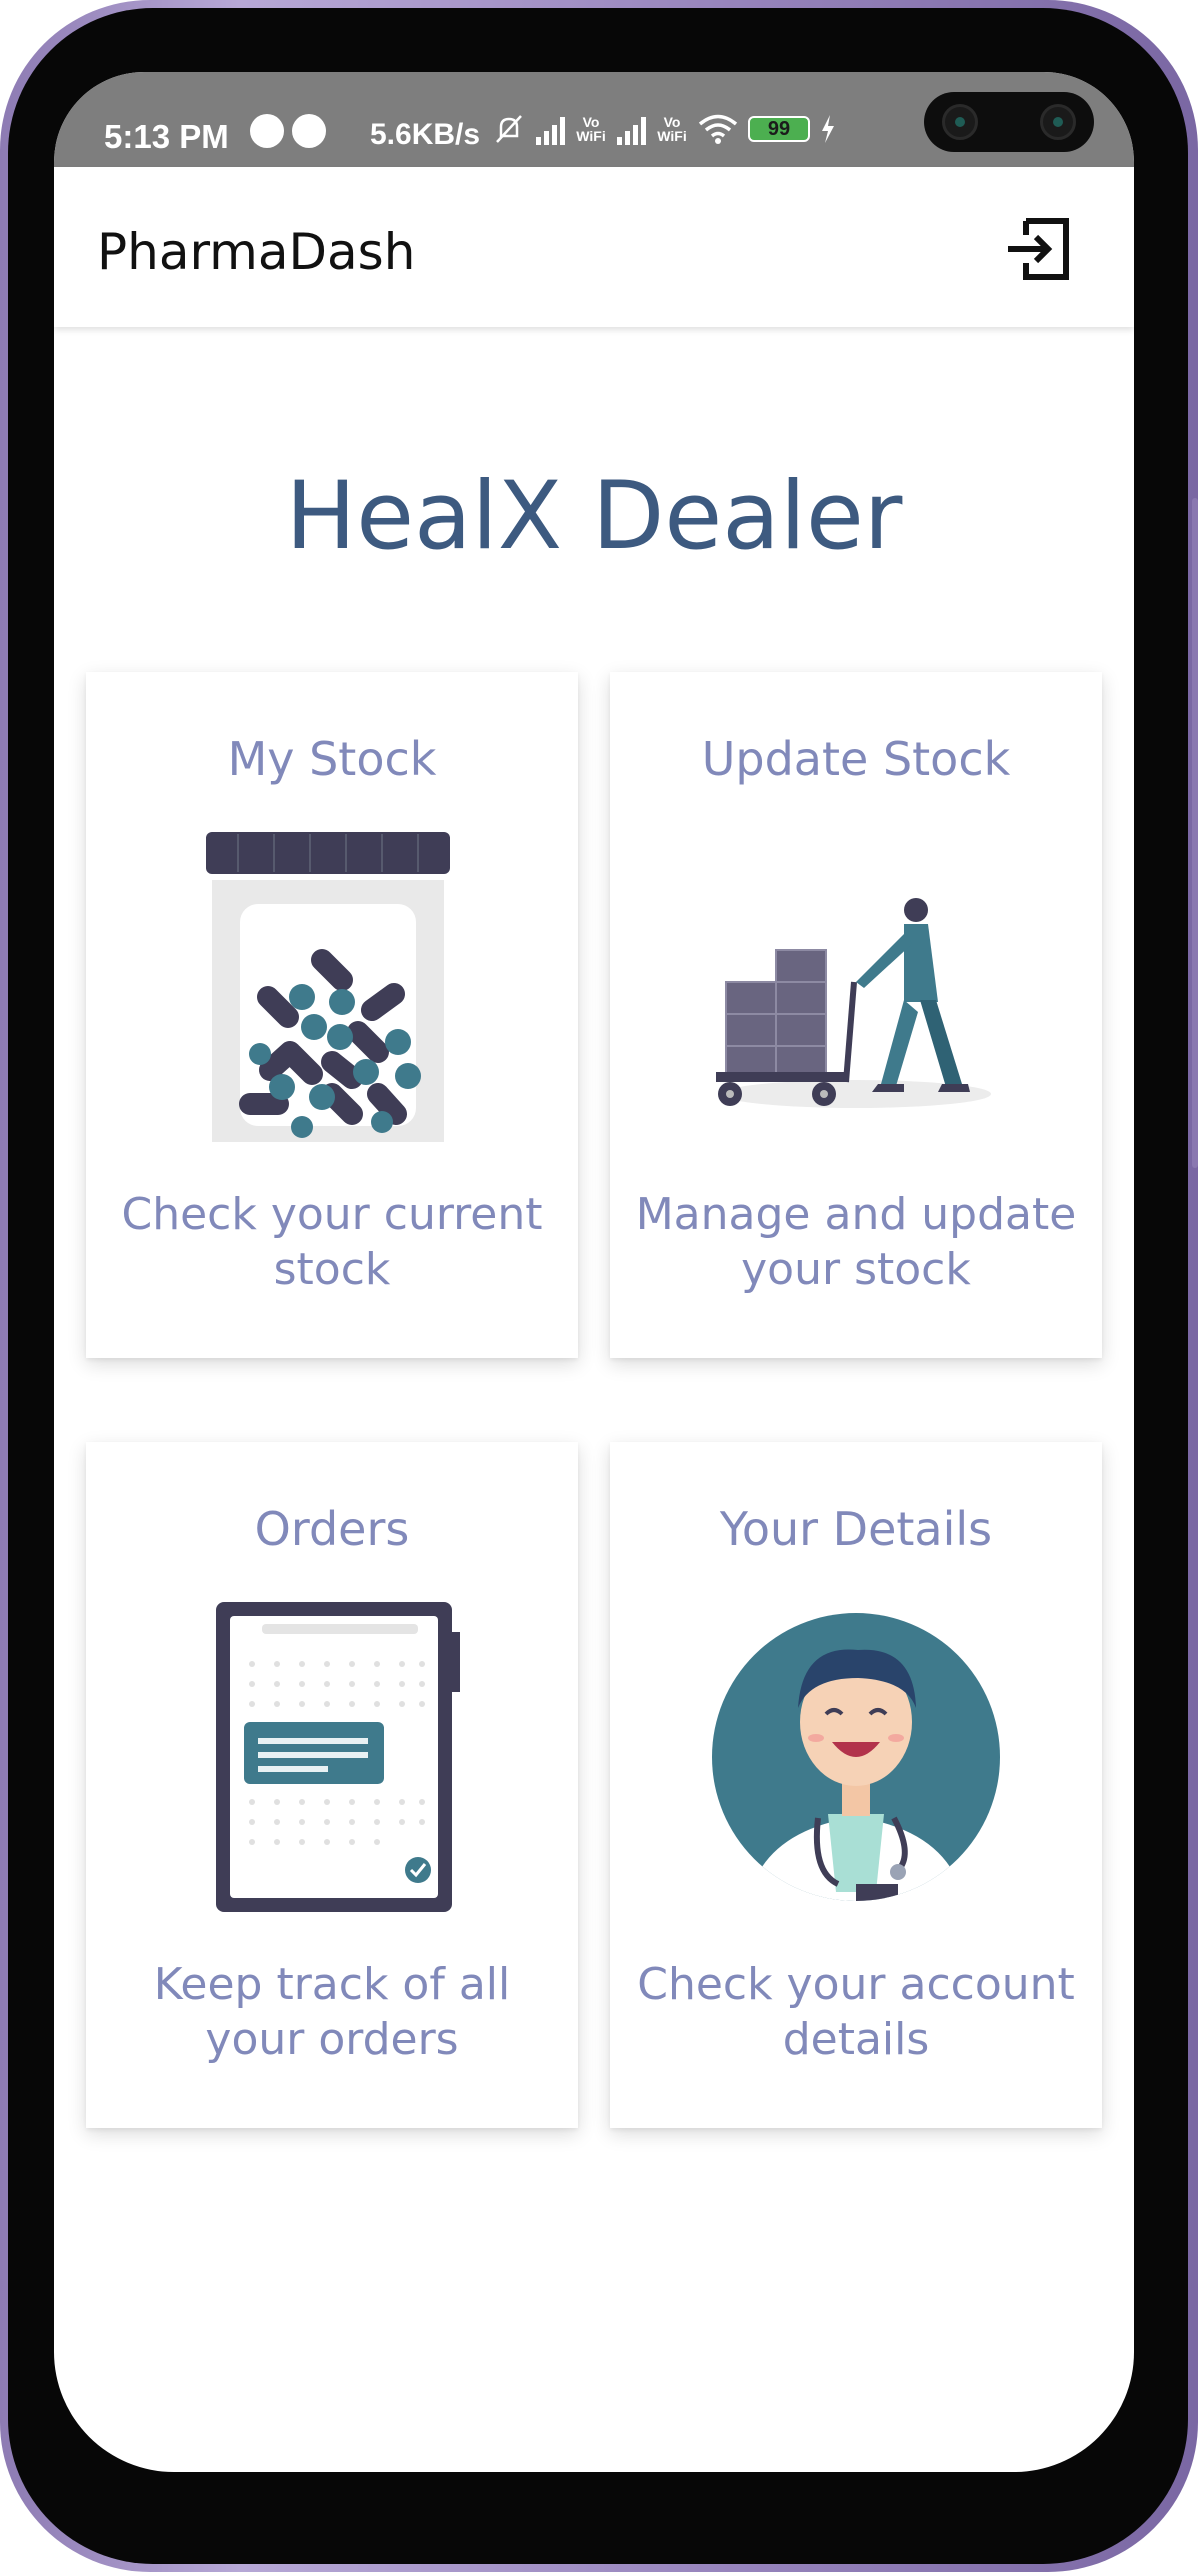 The width and height of the screenshot is (1198, 2572). Describe the element at coordinates (828, 129) in the screenshot. I see `charging-icon` at that location.